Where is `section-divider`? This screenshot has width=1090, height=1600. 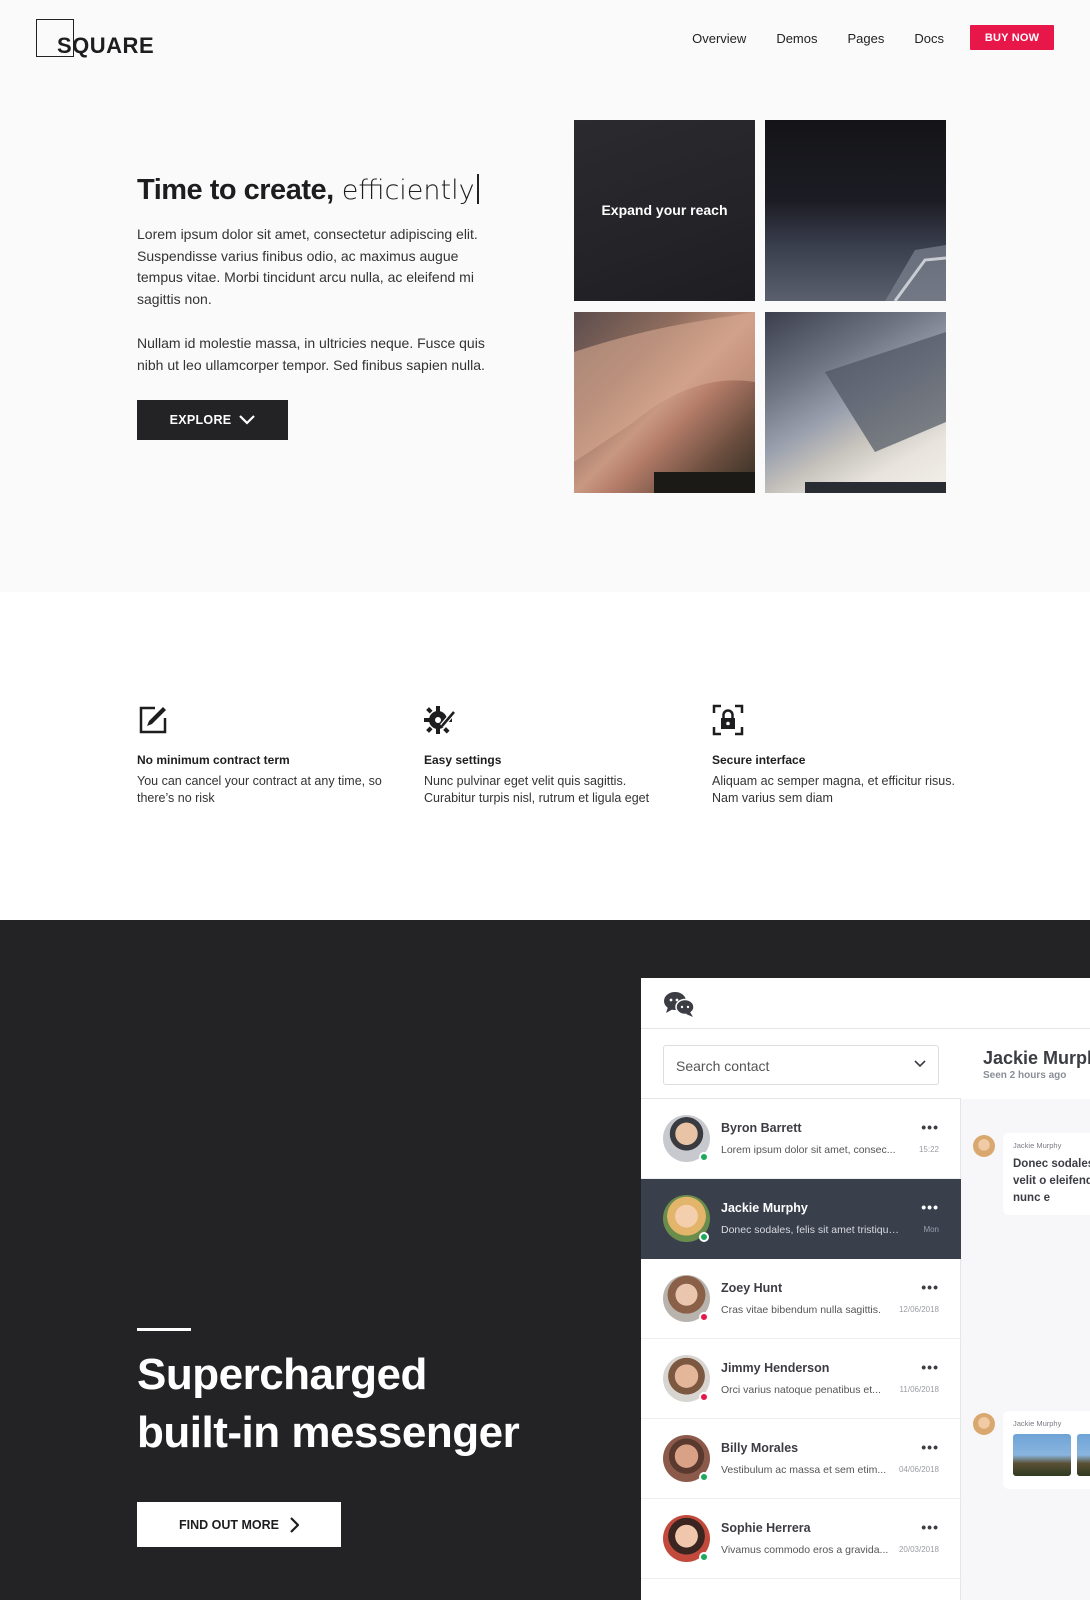
section-divider is located at coordinates (164, 1329).